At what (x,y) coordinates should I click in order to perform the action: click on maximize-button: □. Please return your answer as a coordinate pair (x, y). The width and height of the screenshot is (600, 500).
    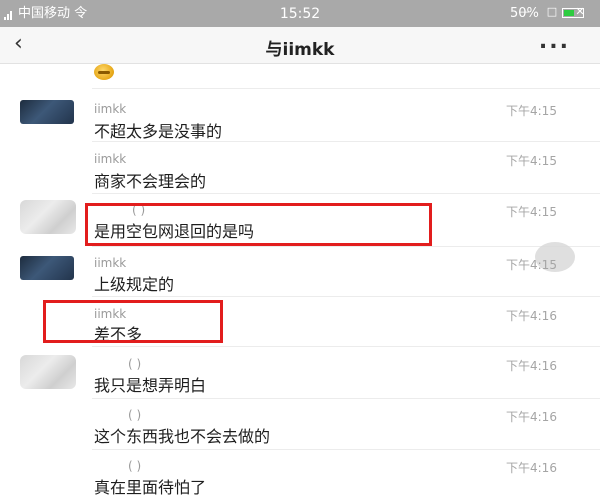
    Looking at the image, I should click on (552, 11).